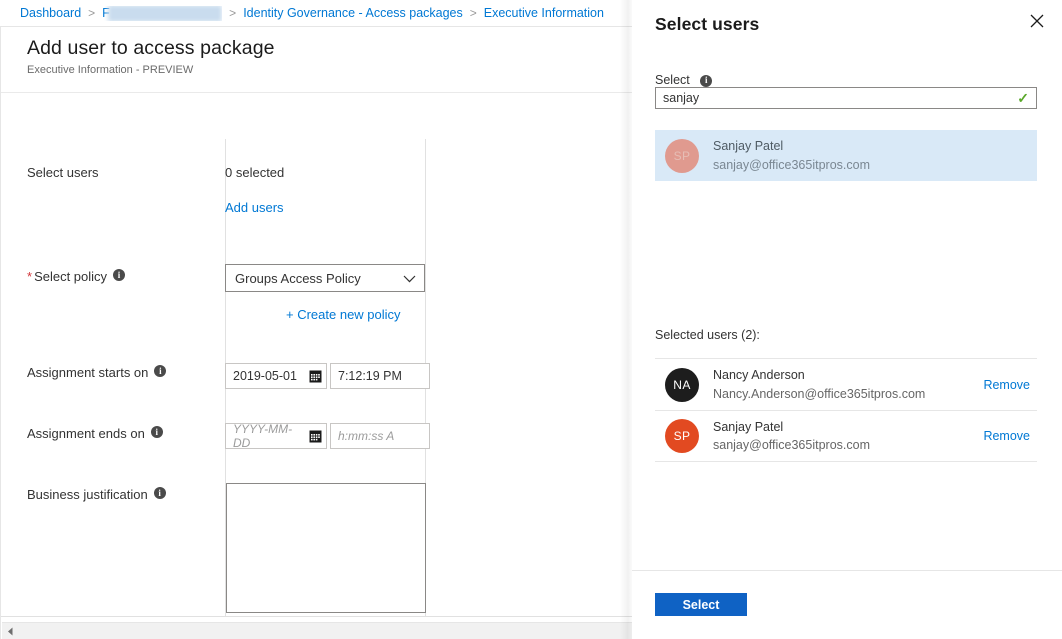  What do you see at coordinates (88, 372) in the screenshot?
I see `assignment-starts-label: Assignment starts on` at bounding box center [88, 372].